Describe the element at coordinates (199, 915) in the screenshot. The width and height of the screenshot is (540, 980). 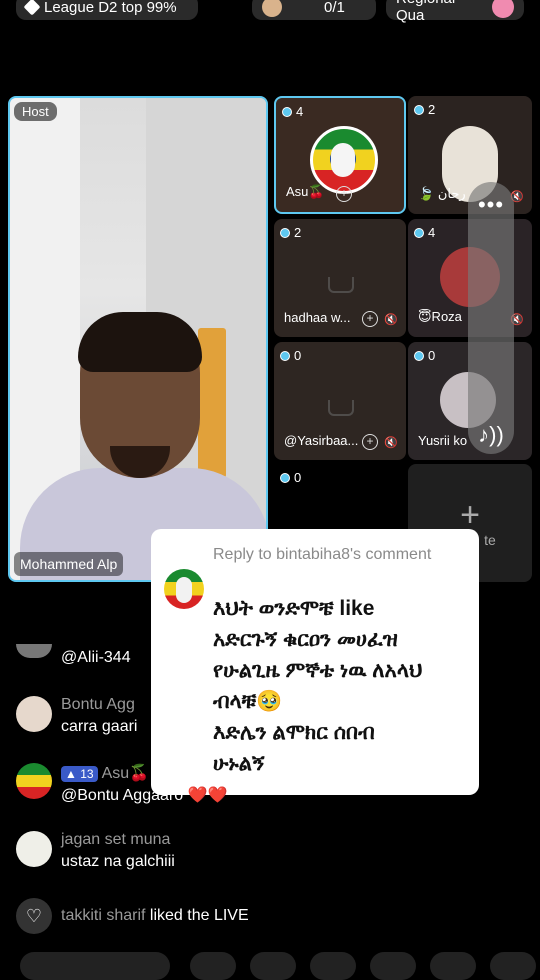
I see `liked-action: liked the LIVE` at that location.